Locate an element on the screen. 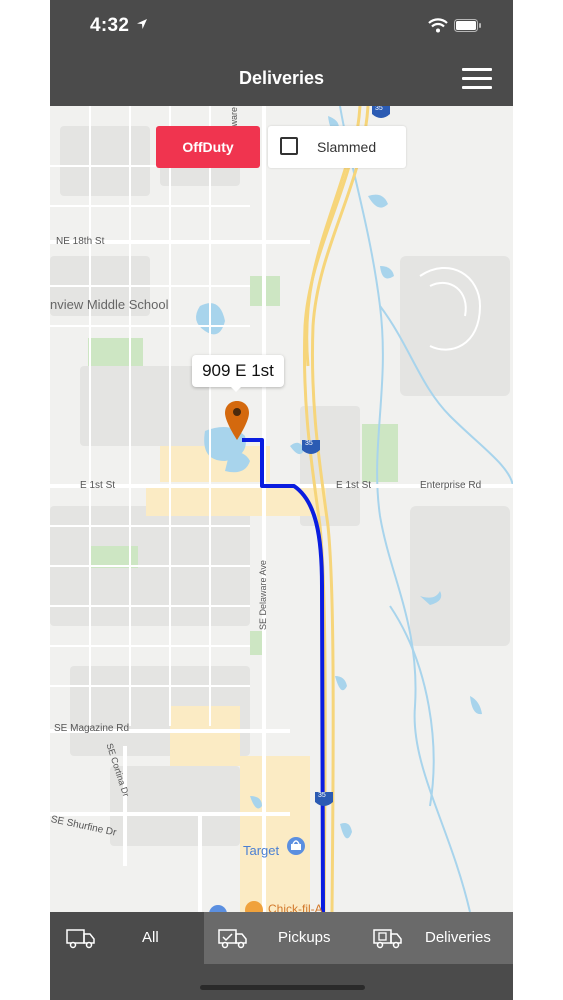 The image size is (563, 1000). location-arrow-icon is located at coordinates (142, 24).